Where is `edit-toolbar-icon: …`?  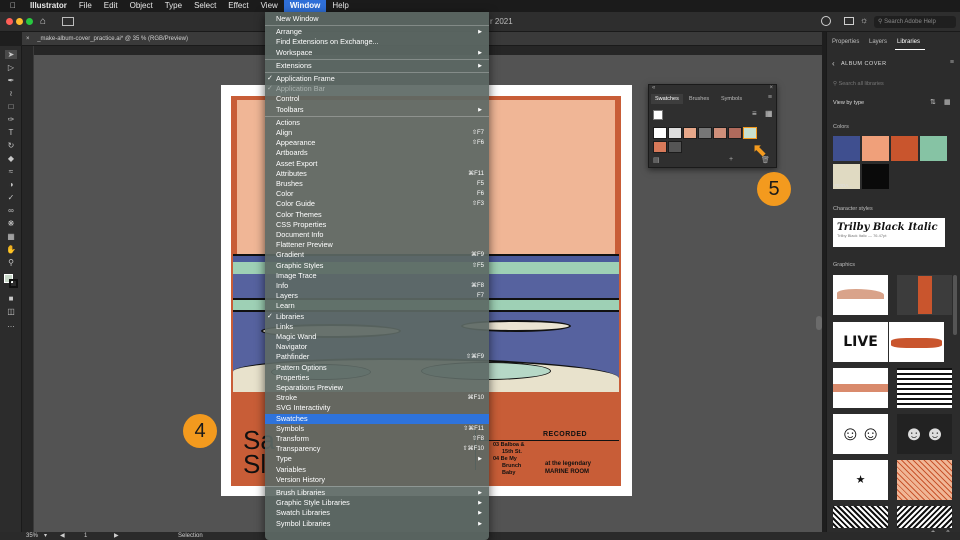
edit-toolbar-icon: … is located at coordinates (11, 324).